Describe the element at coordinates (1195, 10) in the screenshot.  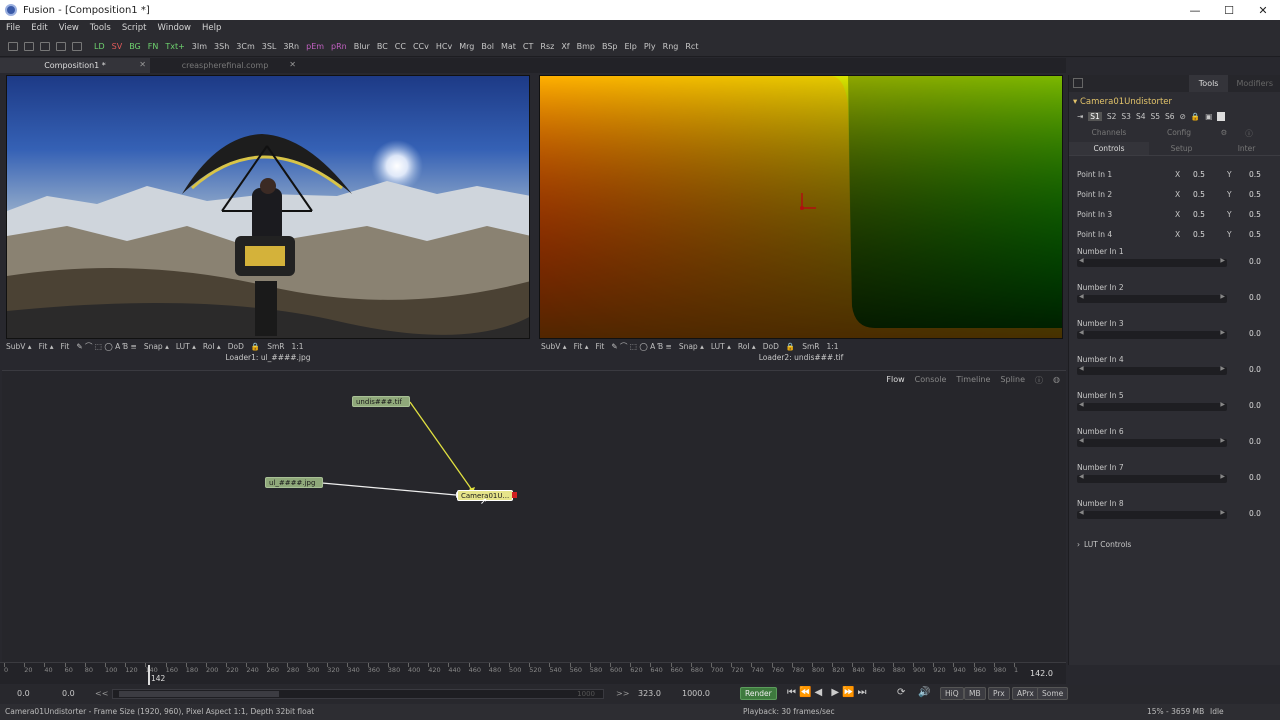
I see `minimize-button: —` at that location.